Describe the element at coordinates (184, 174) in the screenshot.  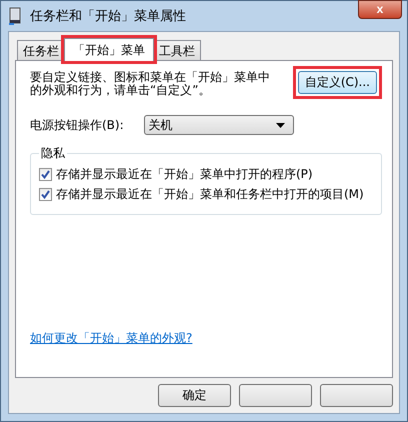
I see `checkbox-label: 存储并显示最近在「开始」菜单中打开的程序(P)` at that location.